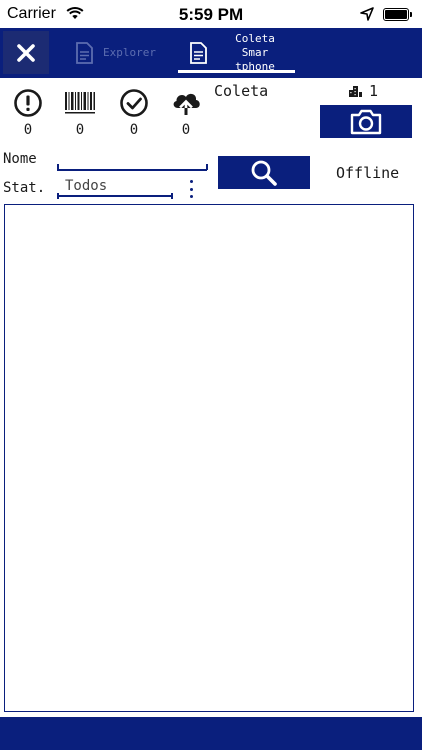 The width and height of the screenshot is (422, 750). I want to click on search-icon, so click(264, 173).